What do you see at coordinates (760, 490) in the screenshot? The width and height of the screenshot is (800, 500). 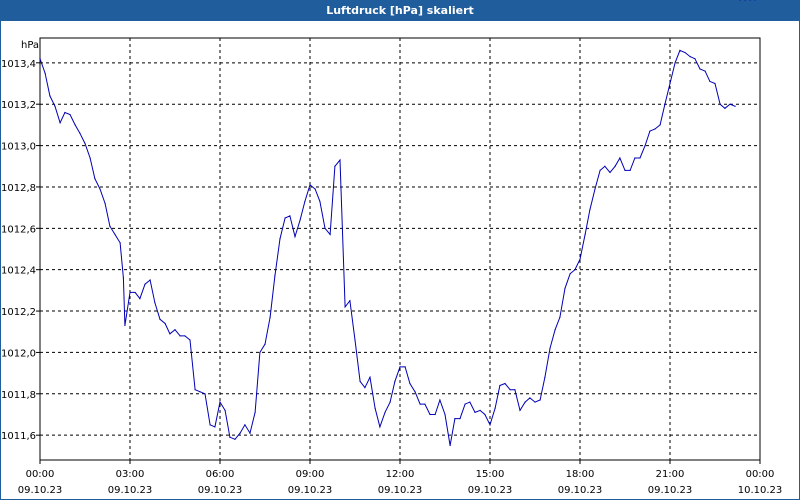 I see `x-tick-date-label: 10.10.23` at bounding box center [760, 490].